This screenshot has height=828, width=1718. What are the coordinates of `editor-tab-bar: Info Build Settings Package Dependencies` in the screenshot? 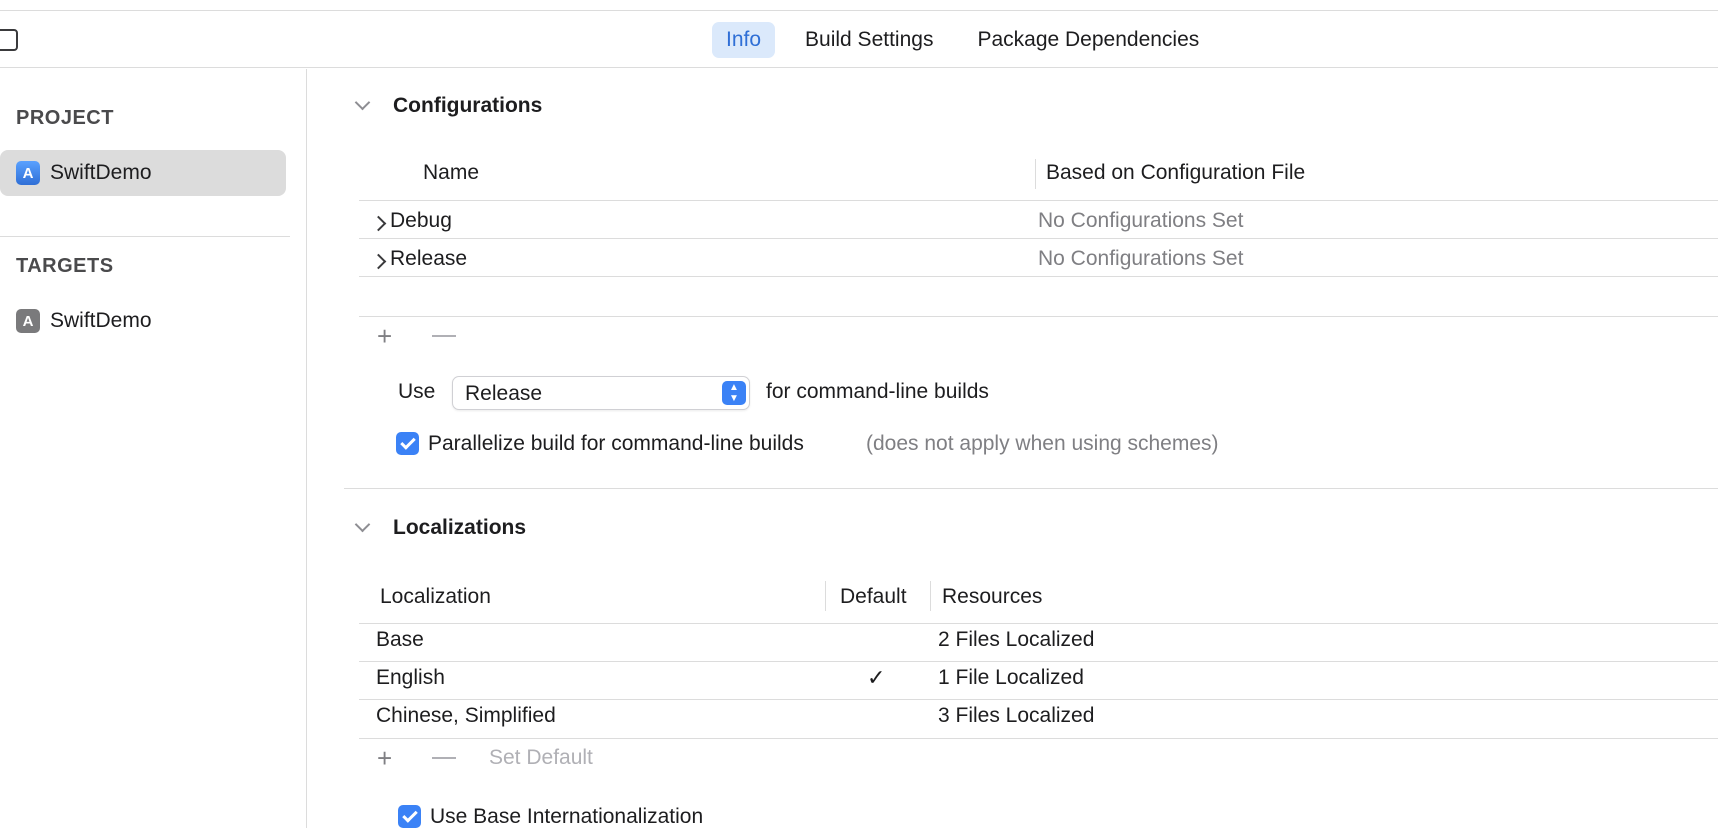 It's located at (859, 39).